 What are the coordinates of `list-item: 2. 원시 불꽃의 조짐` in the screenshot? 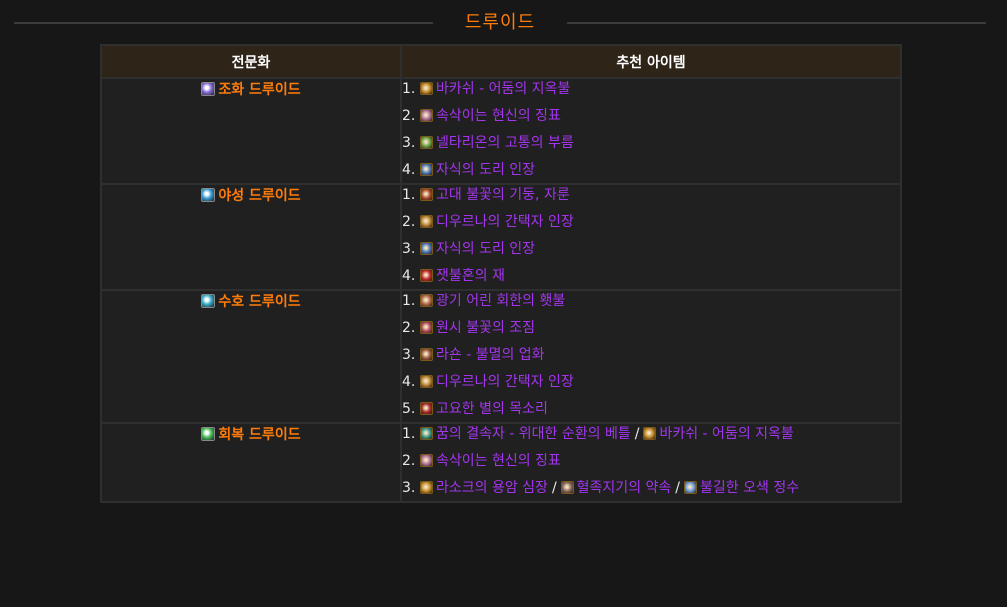 It's located at (651, 328).